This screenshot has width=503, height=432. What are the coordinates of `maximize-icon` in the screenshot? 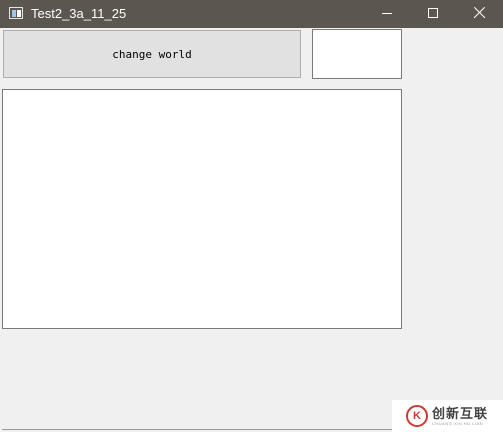 It's located at (433, 13).